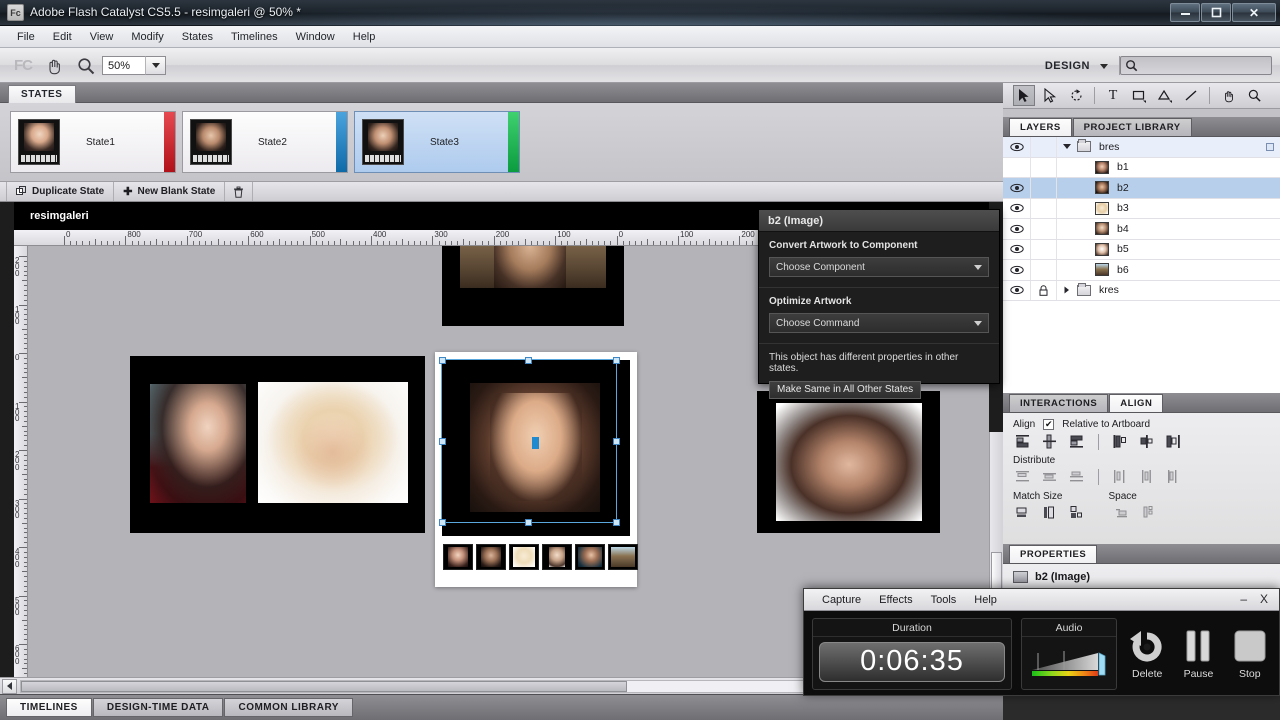 This screenshot has width=1280, height=720. I want to click on menu-item-states: States, so click(197, 37).